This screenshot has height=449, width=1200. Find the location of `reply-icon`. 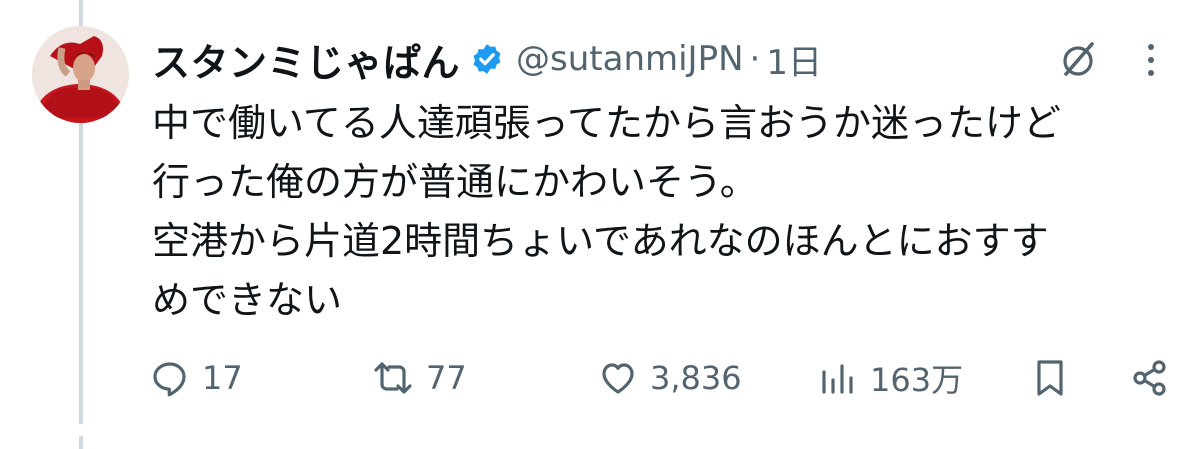

reply-icon is located at coordinates (169, 379).